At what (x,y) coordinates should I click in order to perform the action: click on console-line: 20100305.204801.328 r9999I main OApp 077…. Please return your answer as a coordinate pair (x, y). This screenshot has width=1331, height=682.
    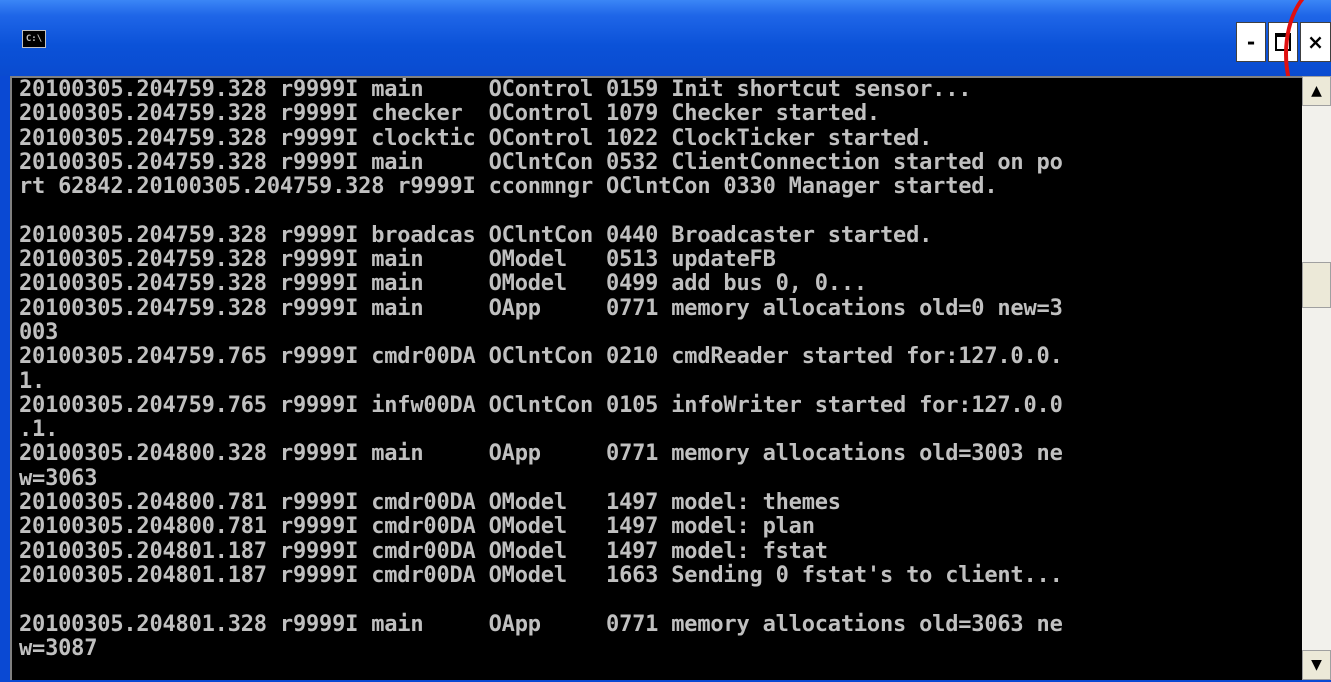
    Looking at the image, I should click on (541, 624).